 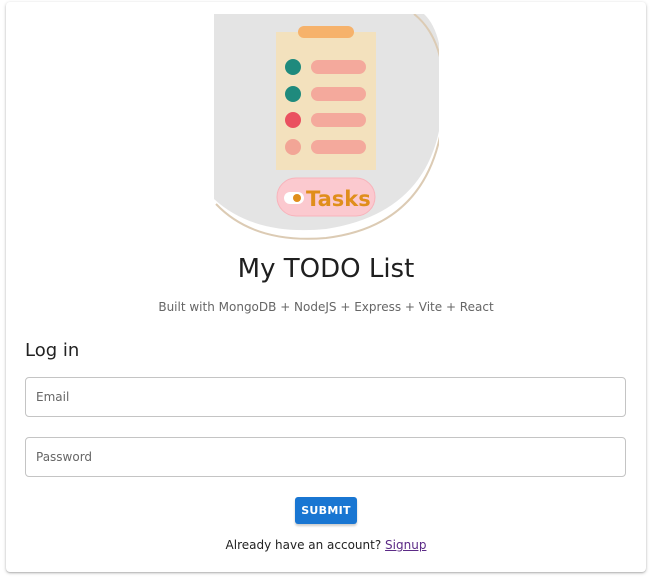 What do you see at coordinates (338, 199) in the screenshot?
I see `tasks-badge-text: Tasks` at bounding box center [338, 199].